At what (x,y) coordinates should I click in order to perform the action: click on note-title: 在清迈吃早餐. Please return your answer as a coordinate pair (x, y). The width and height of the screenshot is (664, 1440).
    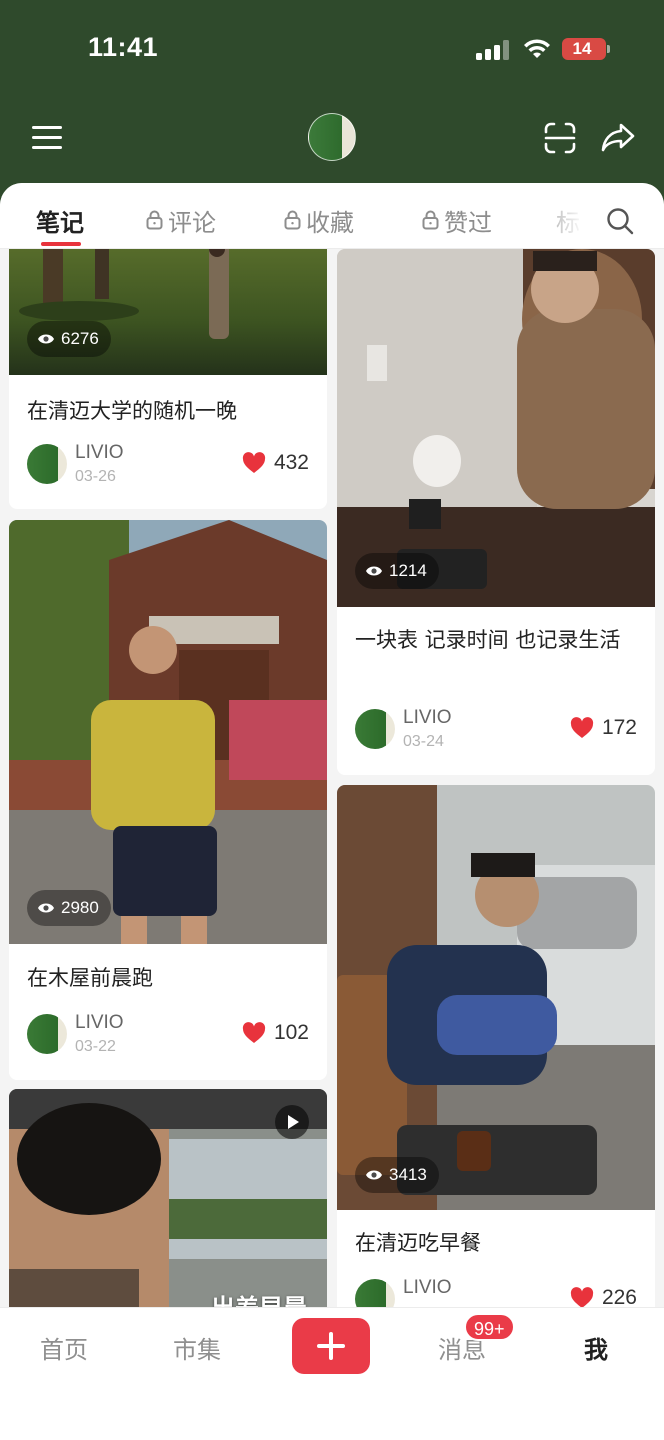
    Looking at the image, I should click on (418, 1243).